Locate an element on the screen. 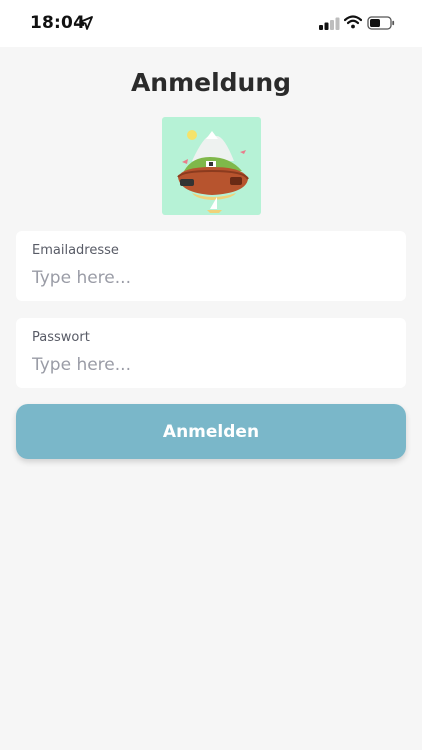 This screenshot has width=422, height=750. login-button: Anmelden is located at coordinates (211, 431).